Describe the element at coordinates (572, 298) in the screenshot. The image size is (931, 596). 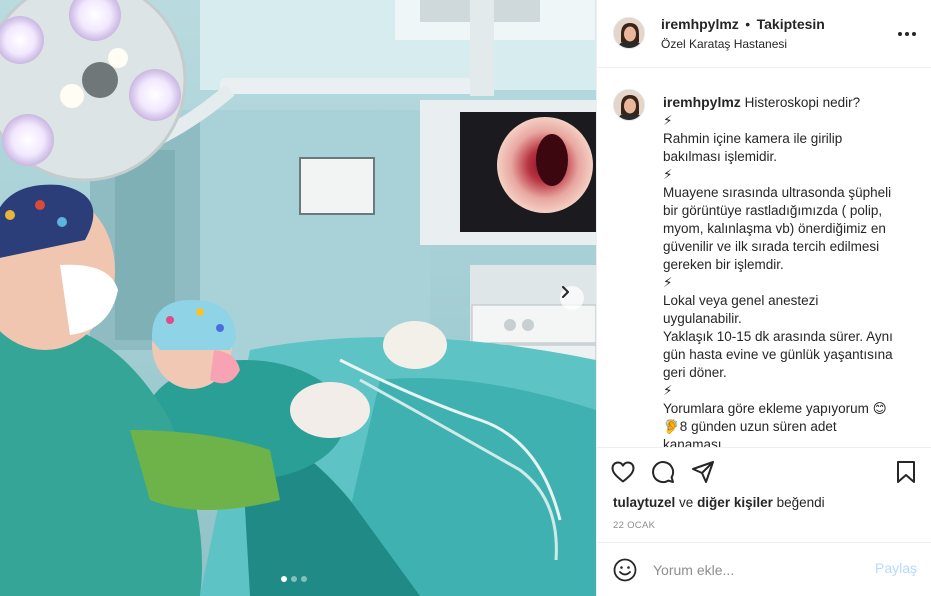
I see `carousel-next-button` at that location.